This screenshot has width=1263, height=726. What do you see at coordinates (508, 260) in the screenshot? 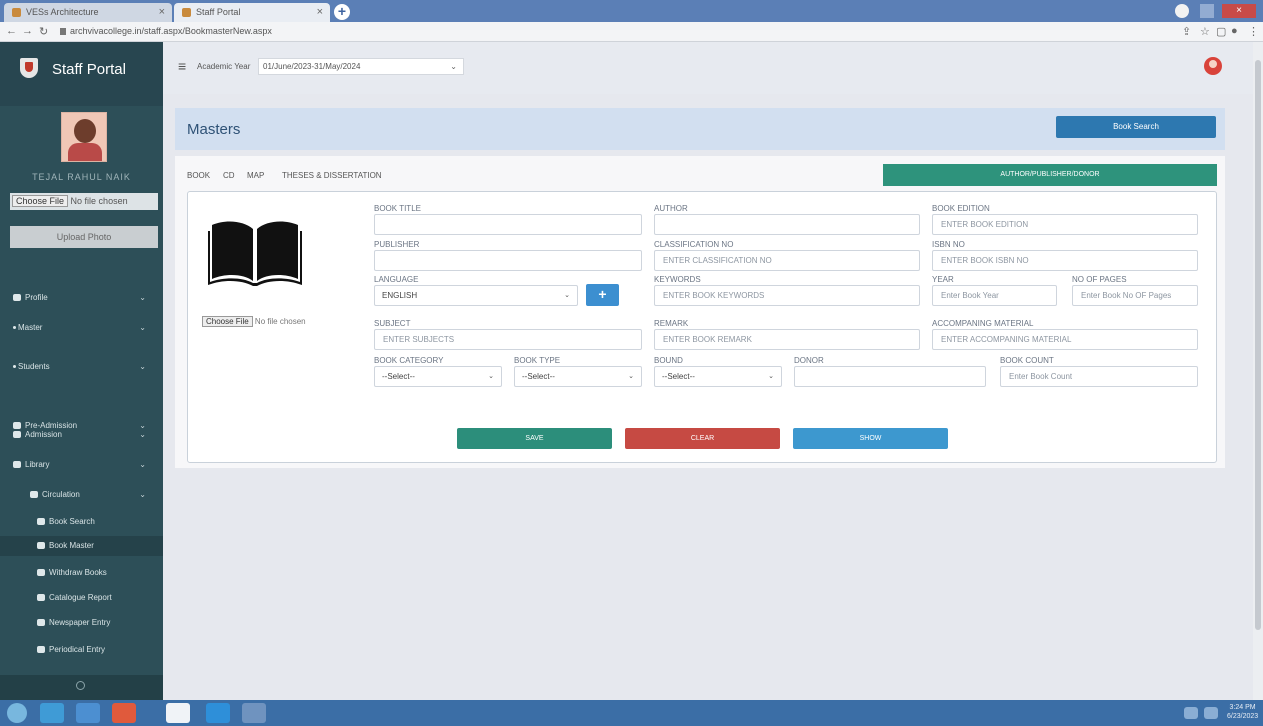
I see `publisher-input` at bounding box center [508, 260].